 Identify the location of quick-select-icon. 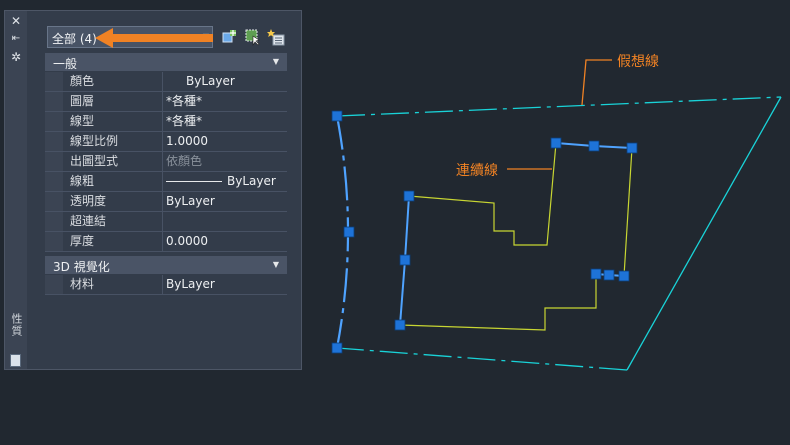
(276, 37).